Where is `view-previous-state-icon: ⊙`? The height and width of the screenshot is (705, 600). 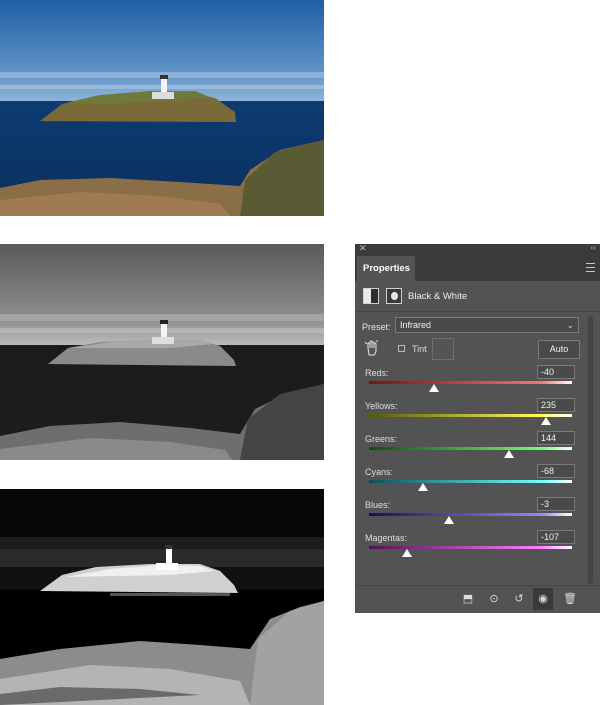
view-previous-state-icon: ⊙ is located at coordinates (494, 599).